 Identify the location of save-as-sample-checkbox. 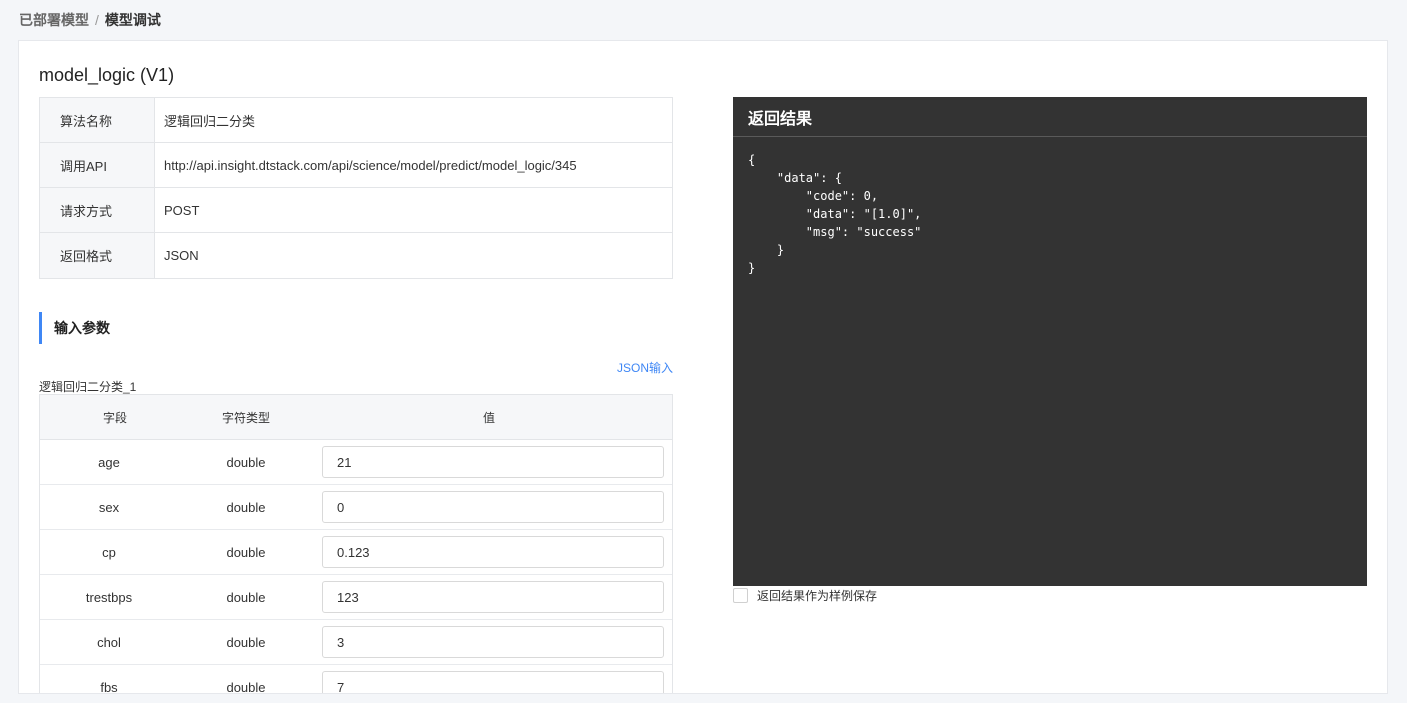
(740, 595).